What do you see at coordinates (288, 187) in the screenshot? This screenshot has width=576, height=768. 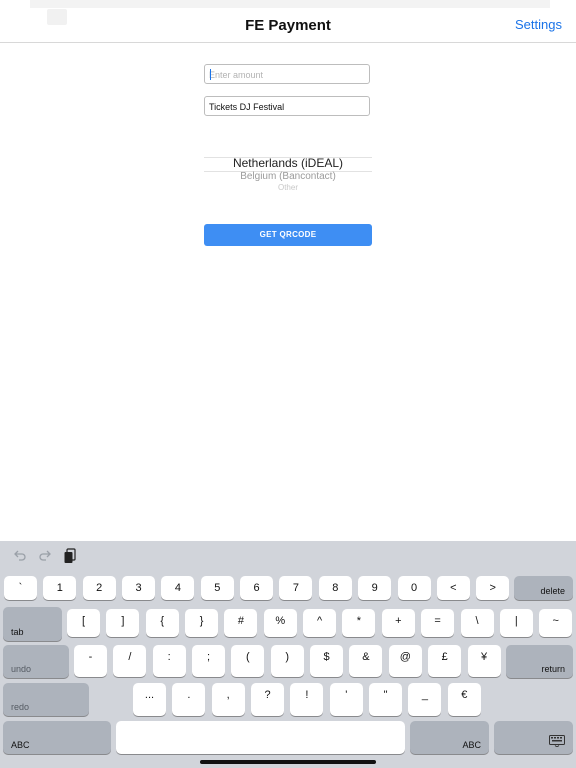 I see `picker-option: Other` at bounding box center [288, 187].